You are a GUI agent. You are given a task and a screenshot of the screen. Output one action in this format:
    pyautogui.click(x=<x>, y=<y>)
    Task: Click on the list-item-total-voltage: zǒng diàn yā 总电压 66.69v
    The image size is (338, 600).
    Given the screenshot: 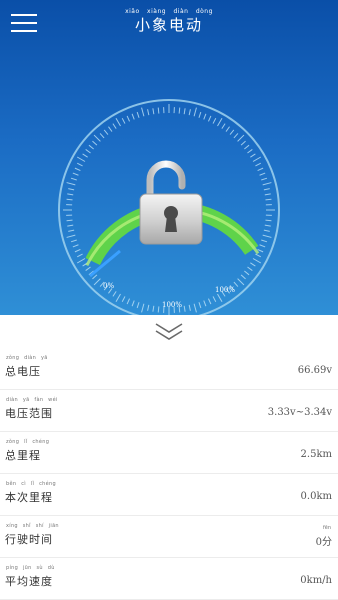 What is the action you would take?
    pyautogui.click(x=169, y=369)
    